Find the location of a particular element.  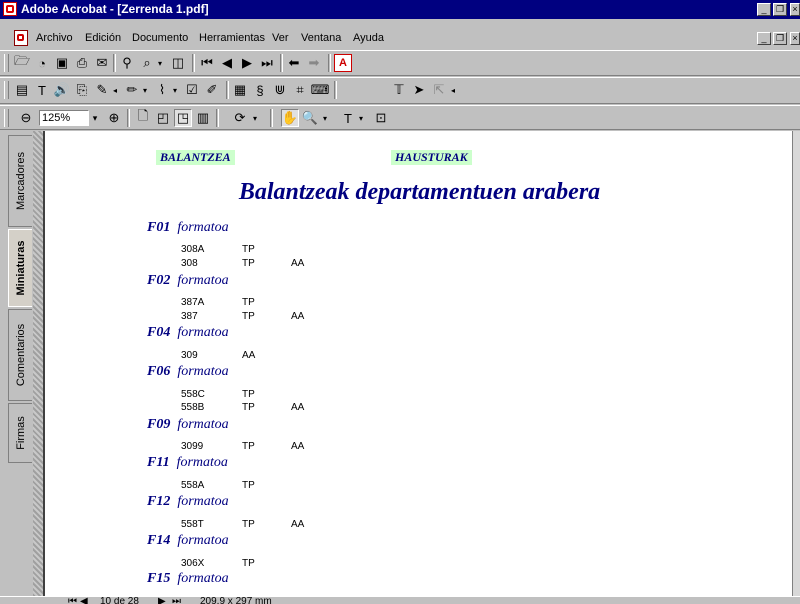

next-page-icon: ▶ is located at coordinates (247, 63).